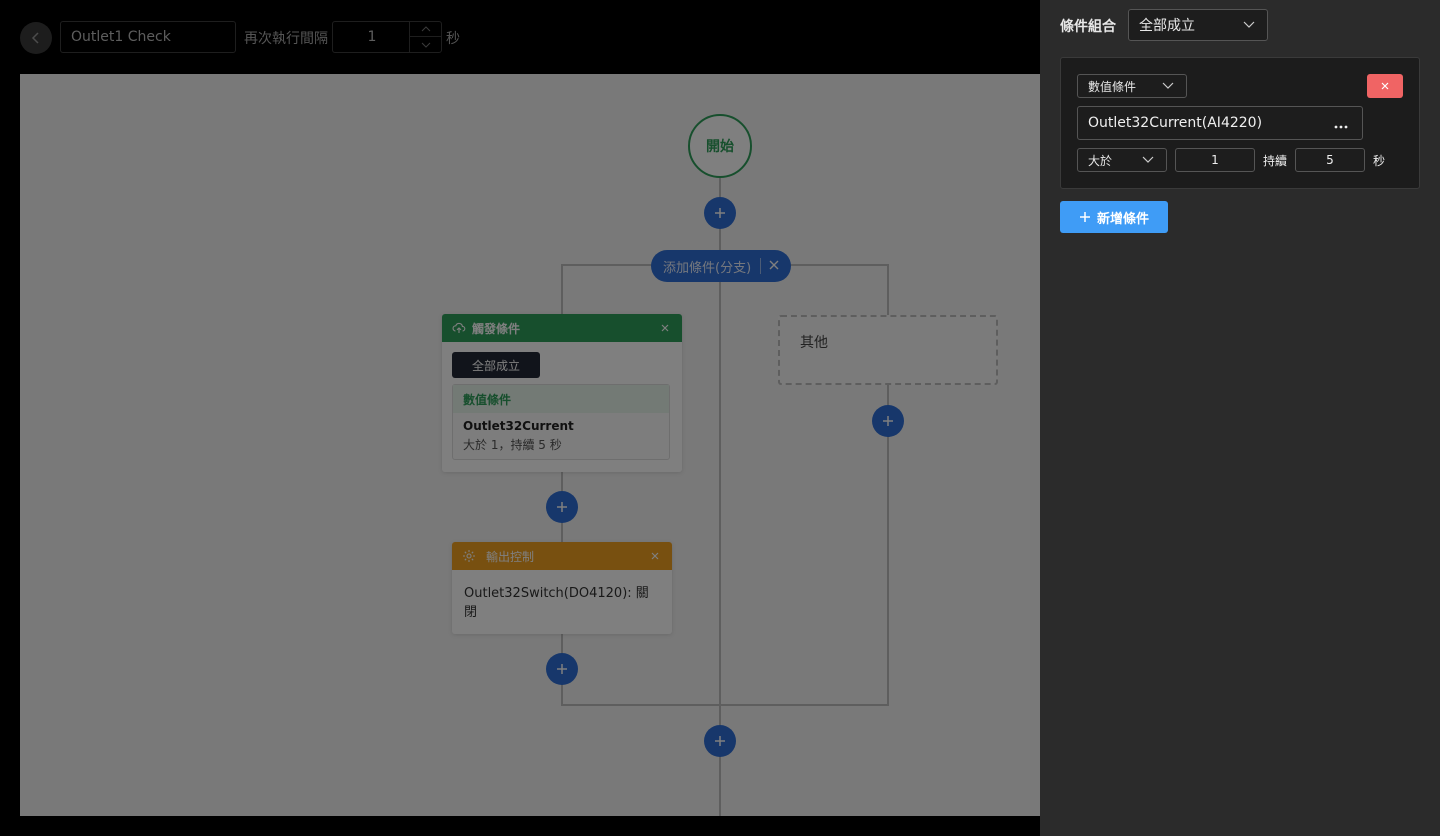 This screenshot has height=836, width=1440. I want to click on decrement-button, so click(425, 44).